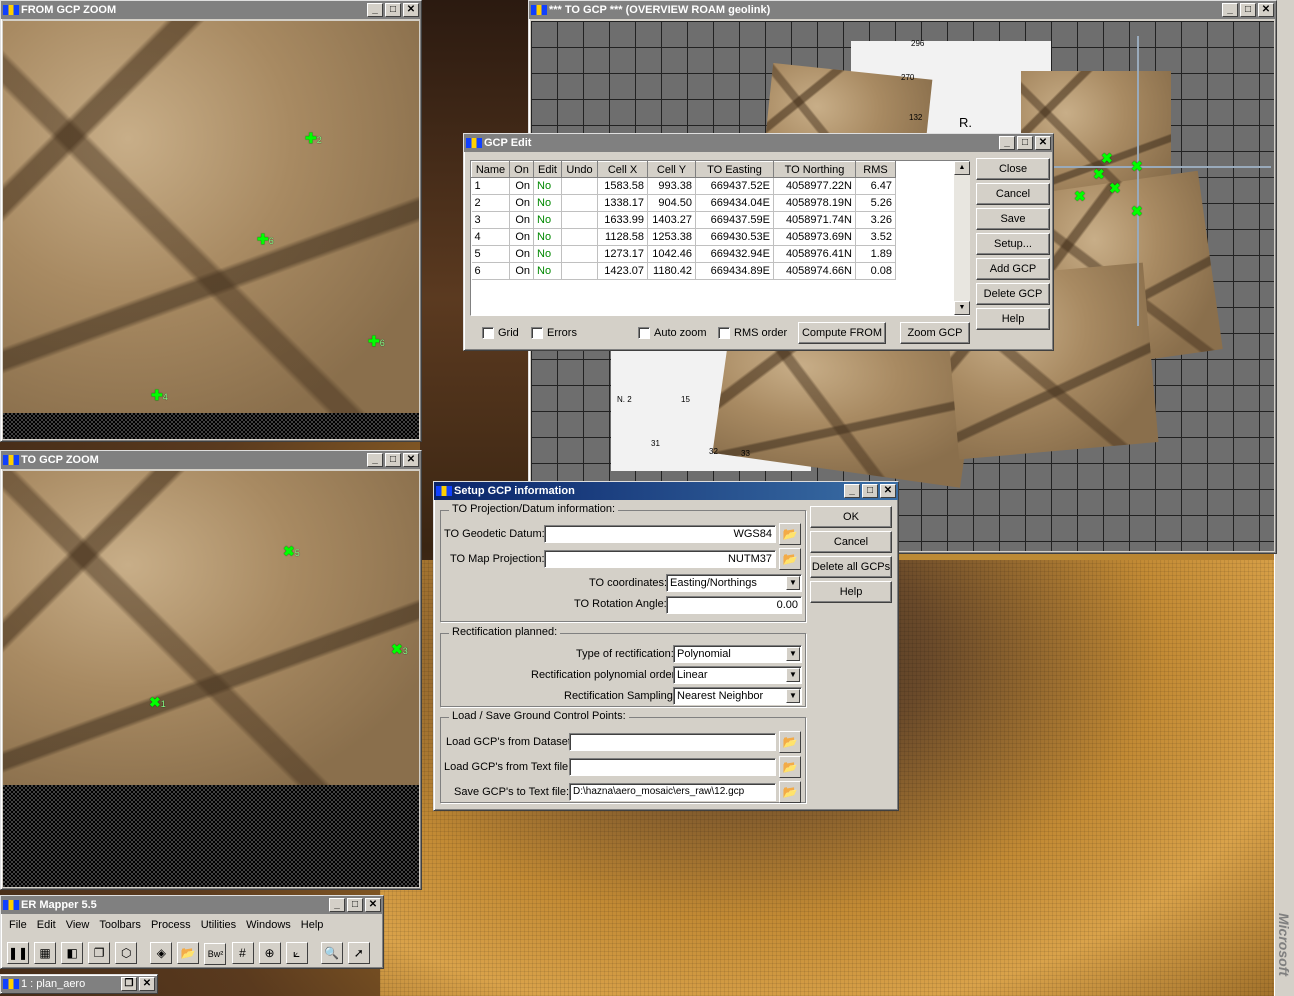 The width and height of the screenshot is (1294, 996). What do you see at coordinates (46, 925) in the screenshot?
I see `menu-edit: Edit` at bounding box center [46, 925].